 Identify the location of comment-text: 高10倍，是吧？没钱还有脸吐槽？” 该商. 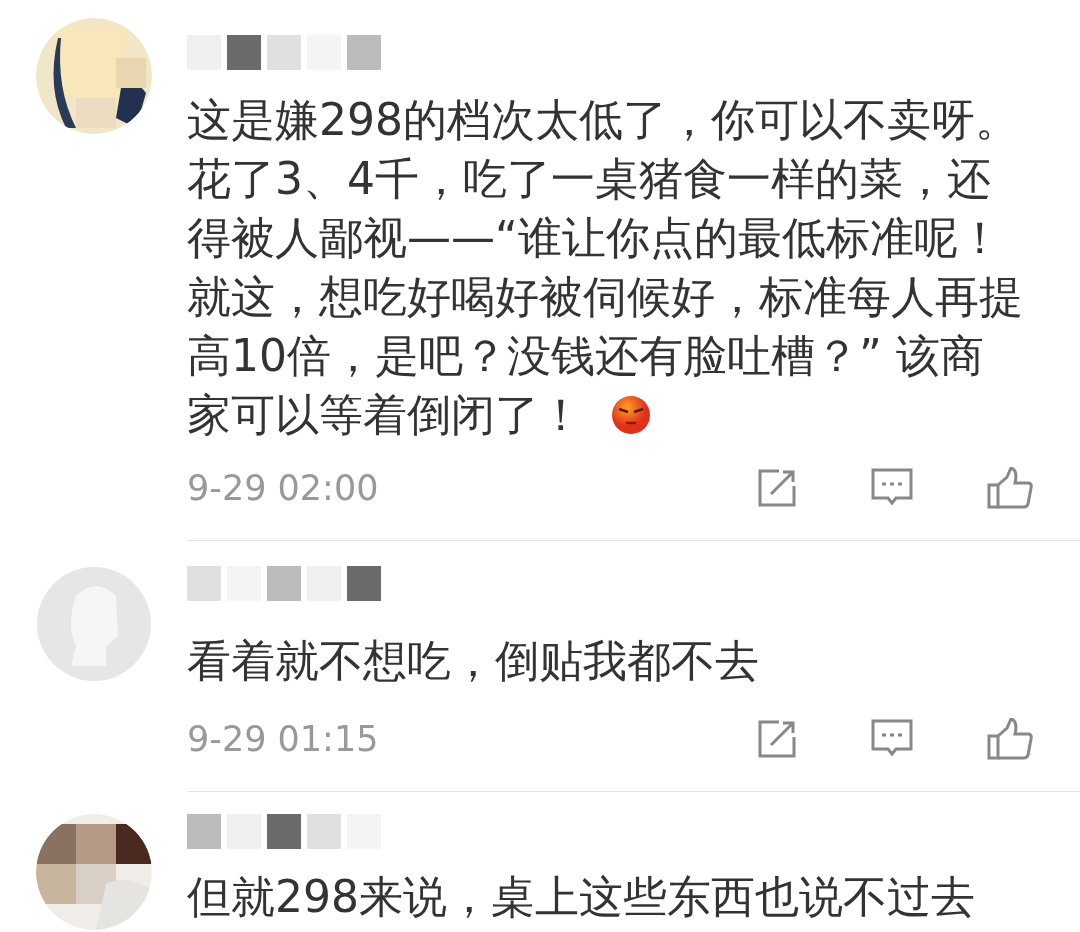
(585, 356).